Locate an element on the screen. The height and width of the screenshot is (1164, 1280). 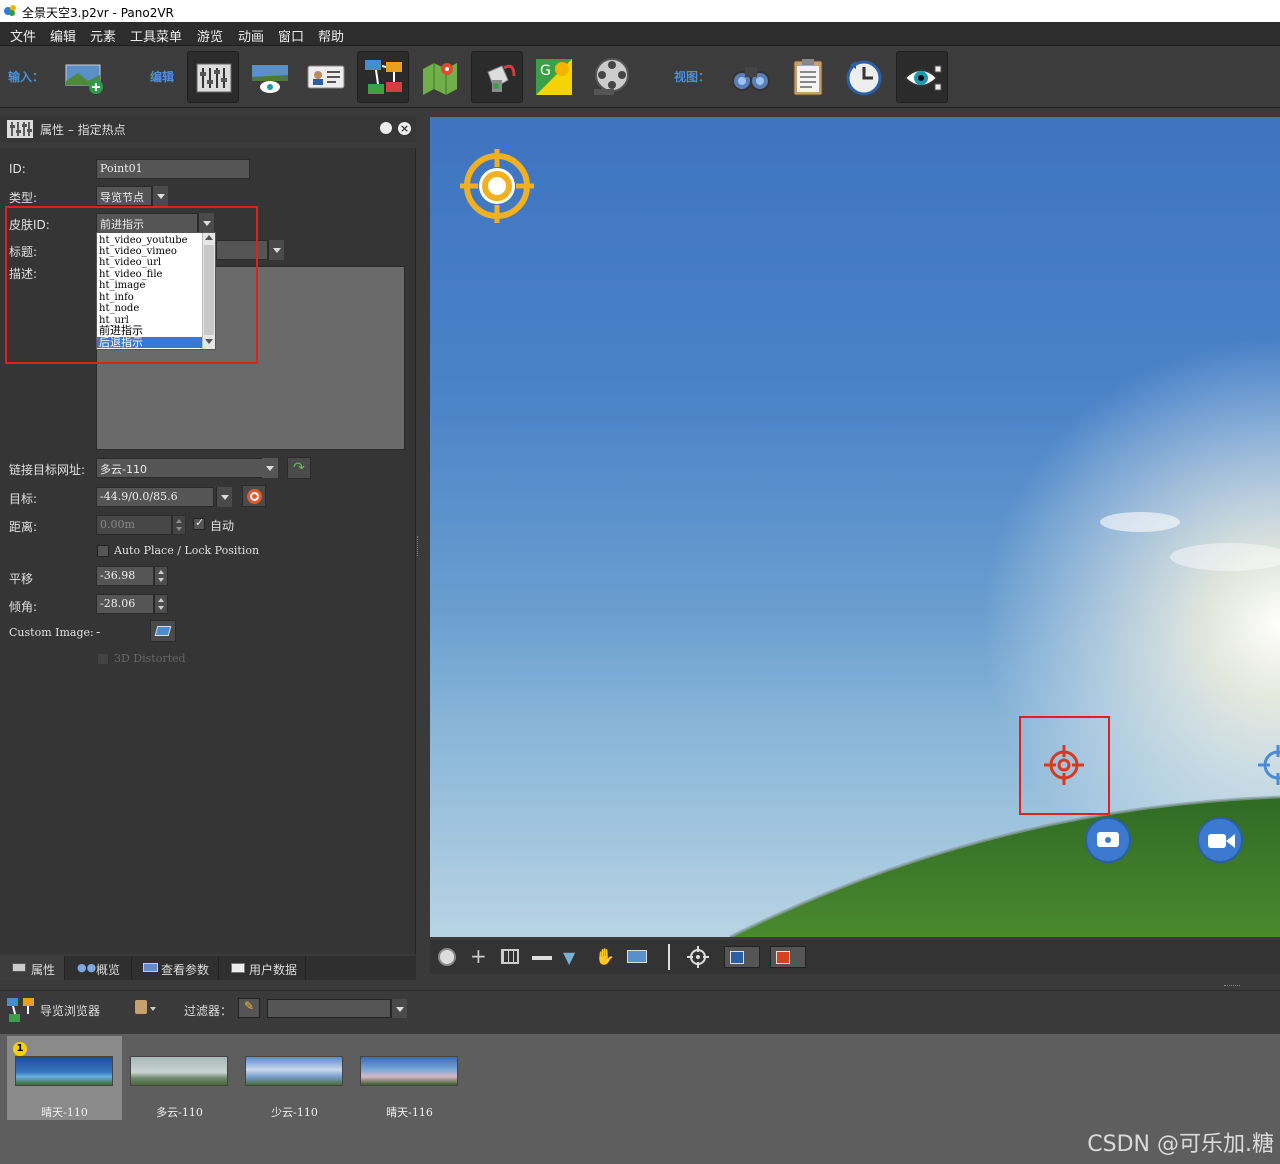
viewing-parameters-button is located at coordinates (270, 77).